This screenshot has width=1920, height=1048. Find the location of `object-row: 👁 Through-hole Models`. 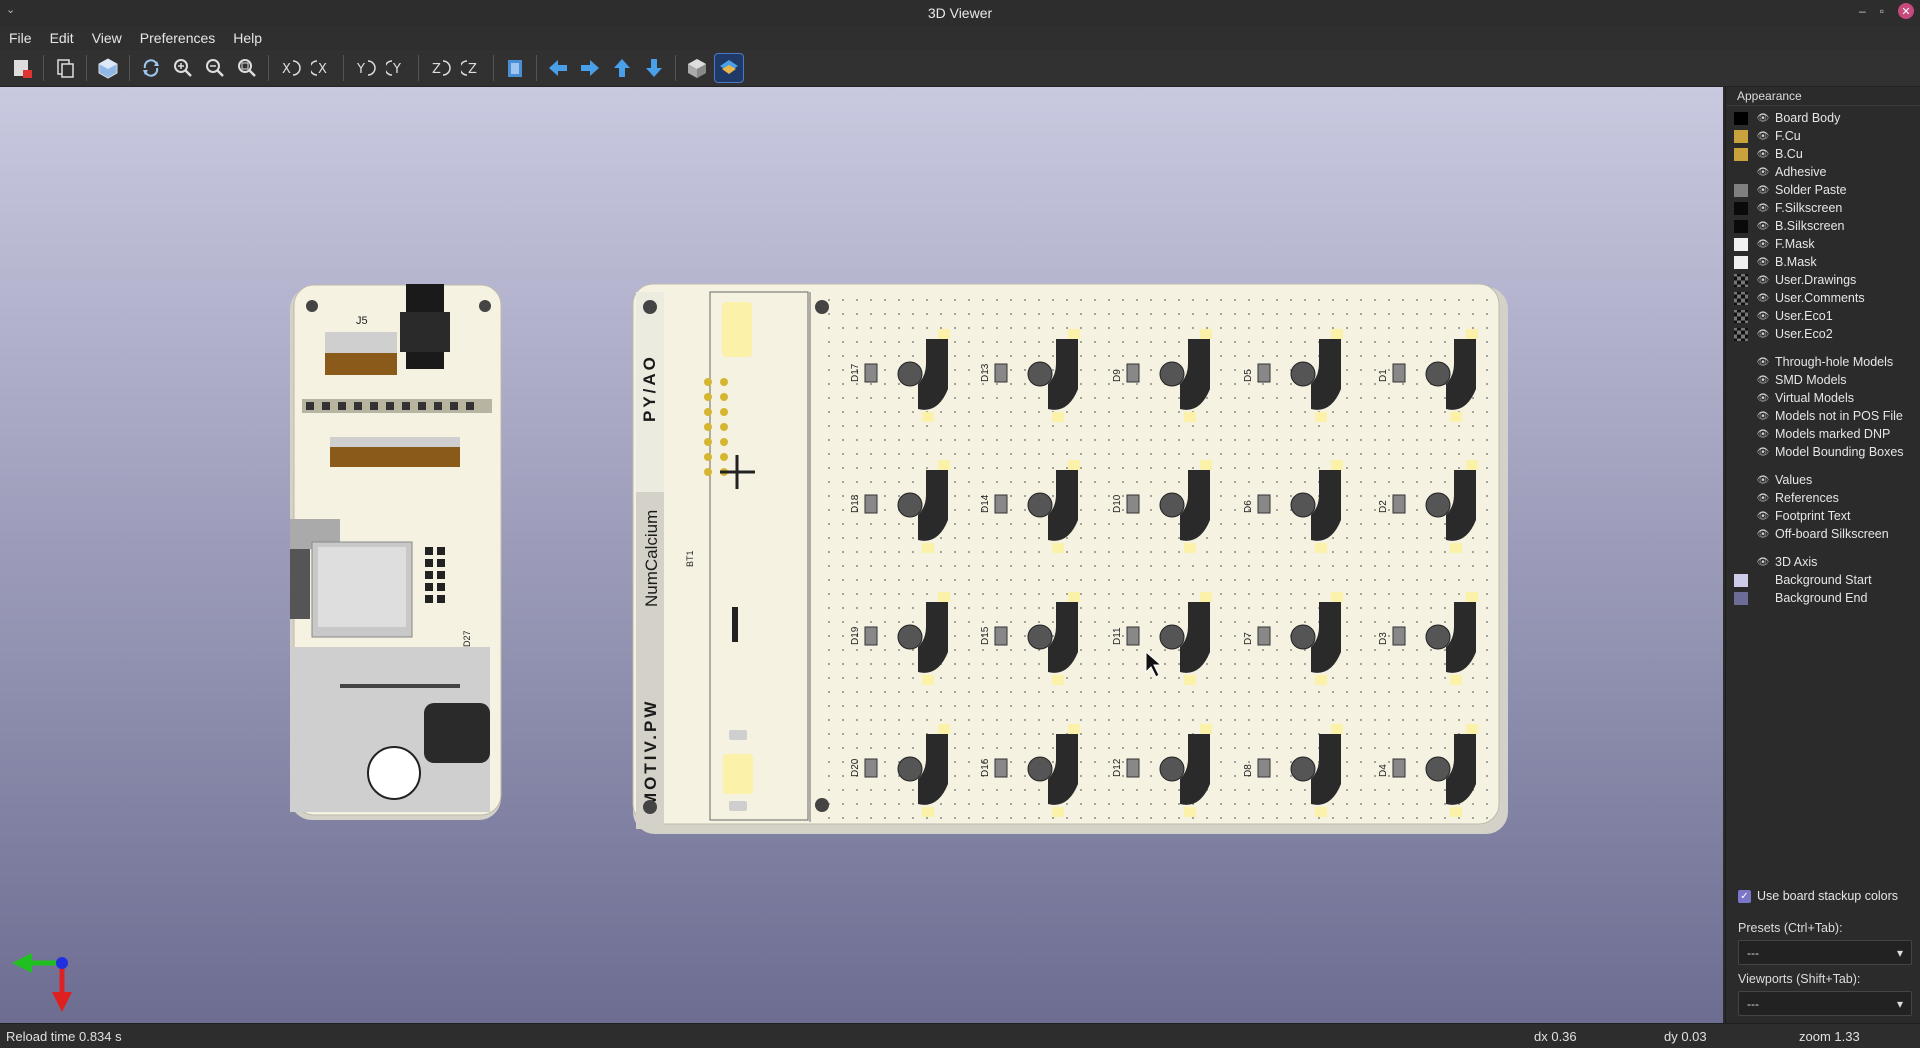

object-row: 👁 Through-hole Models is located at coordinates (1813, 362).